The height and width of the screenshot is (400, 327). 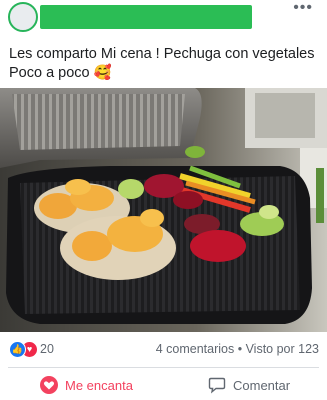 I want to click on post-stats: 👍 ♥ 20 4 comentarios • Visto por 123, so click(x=163, y=349).